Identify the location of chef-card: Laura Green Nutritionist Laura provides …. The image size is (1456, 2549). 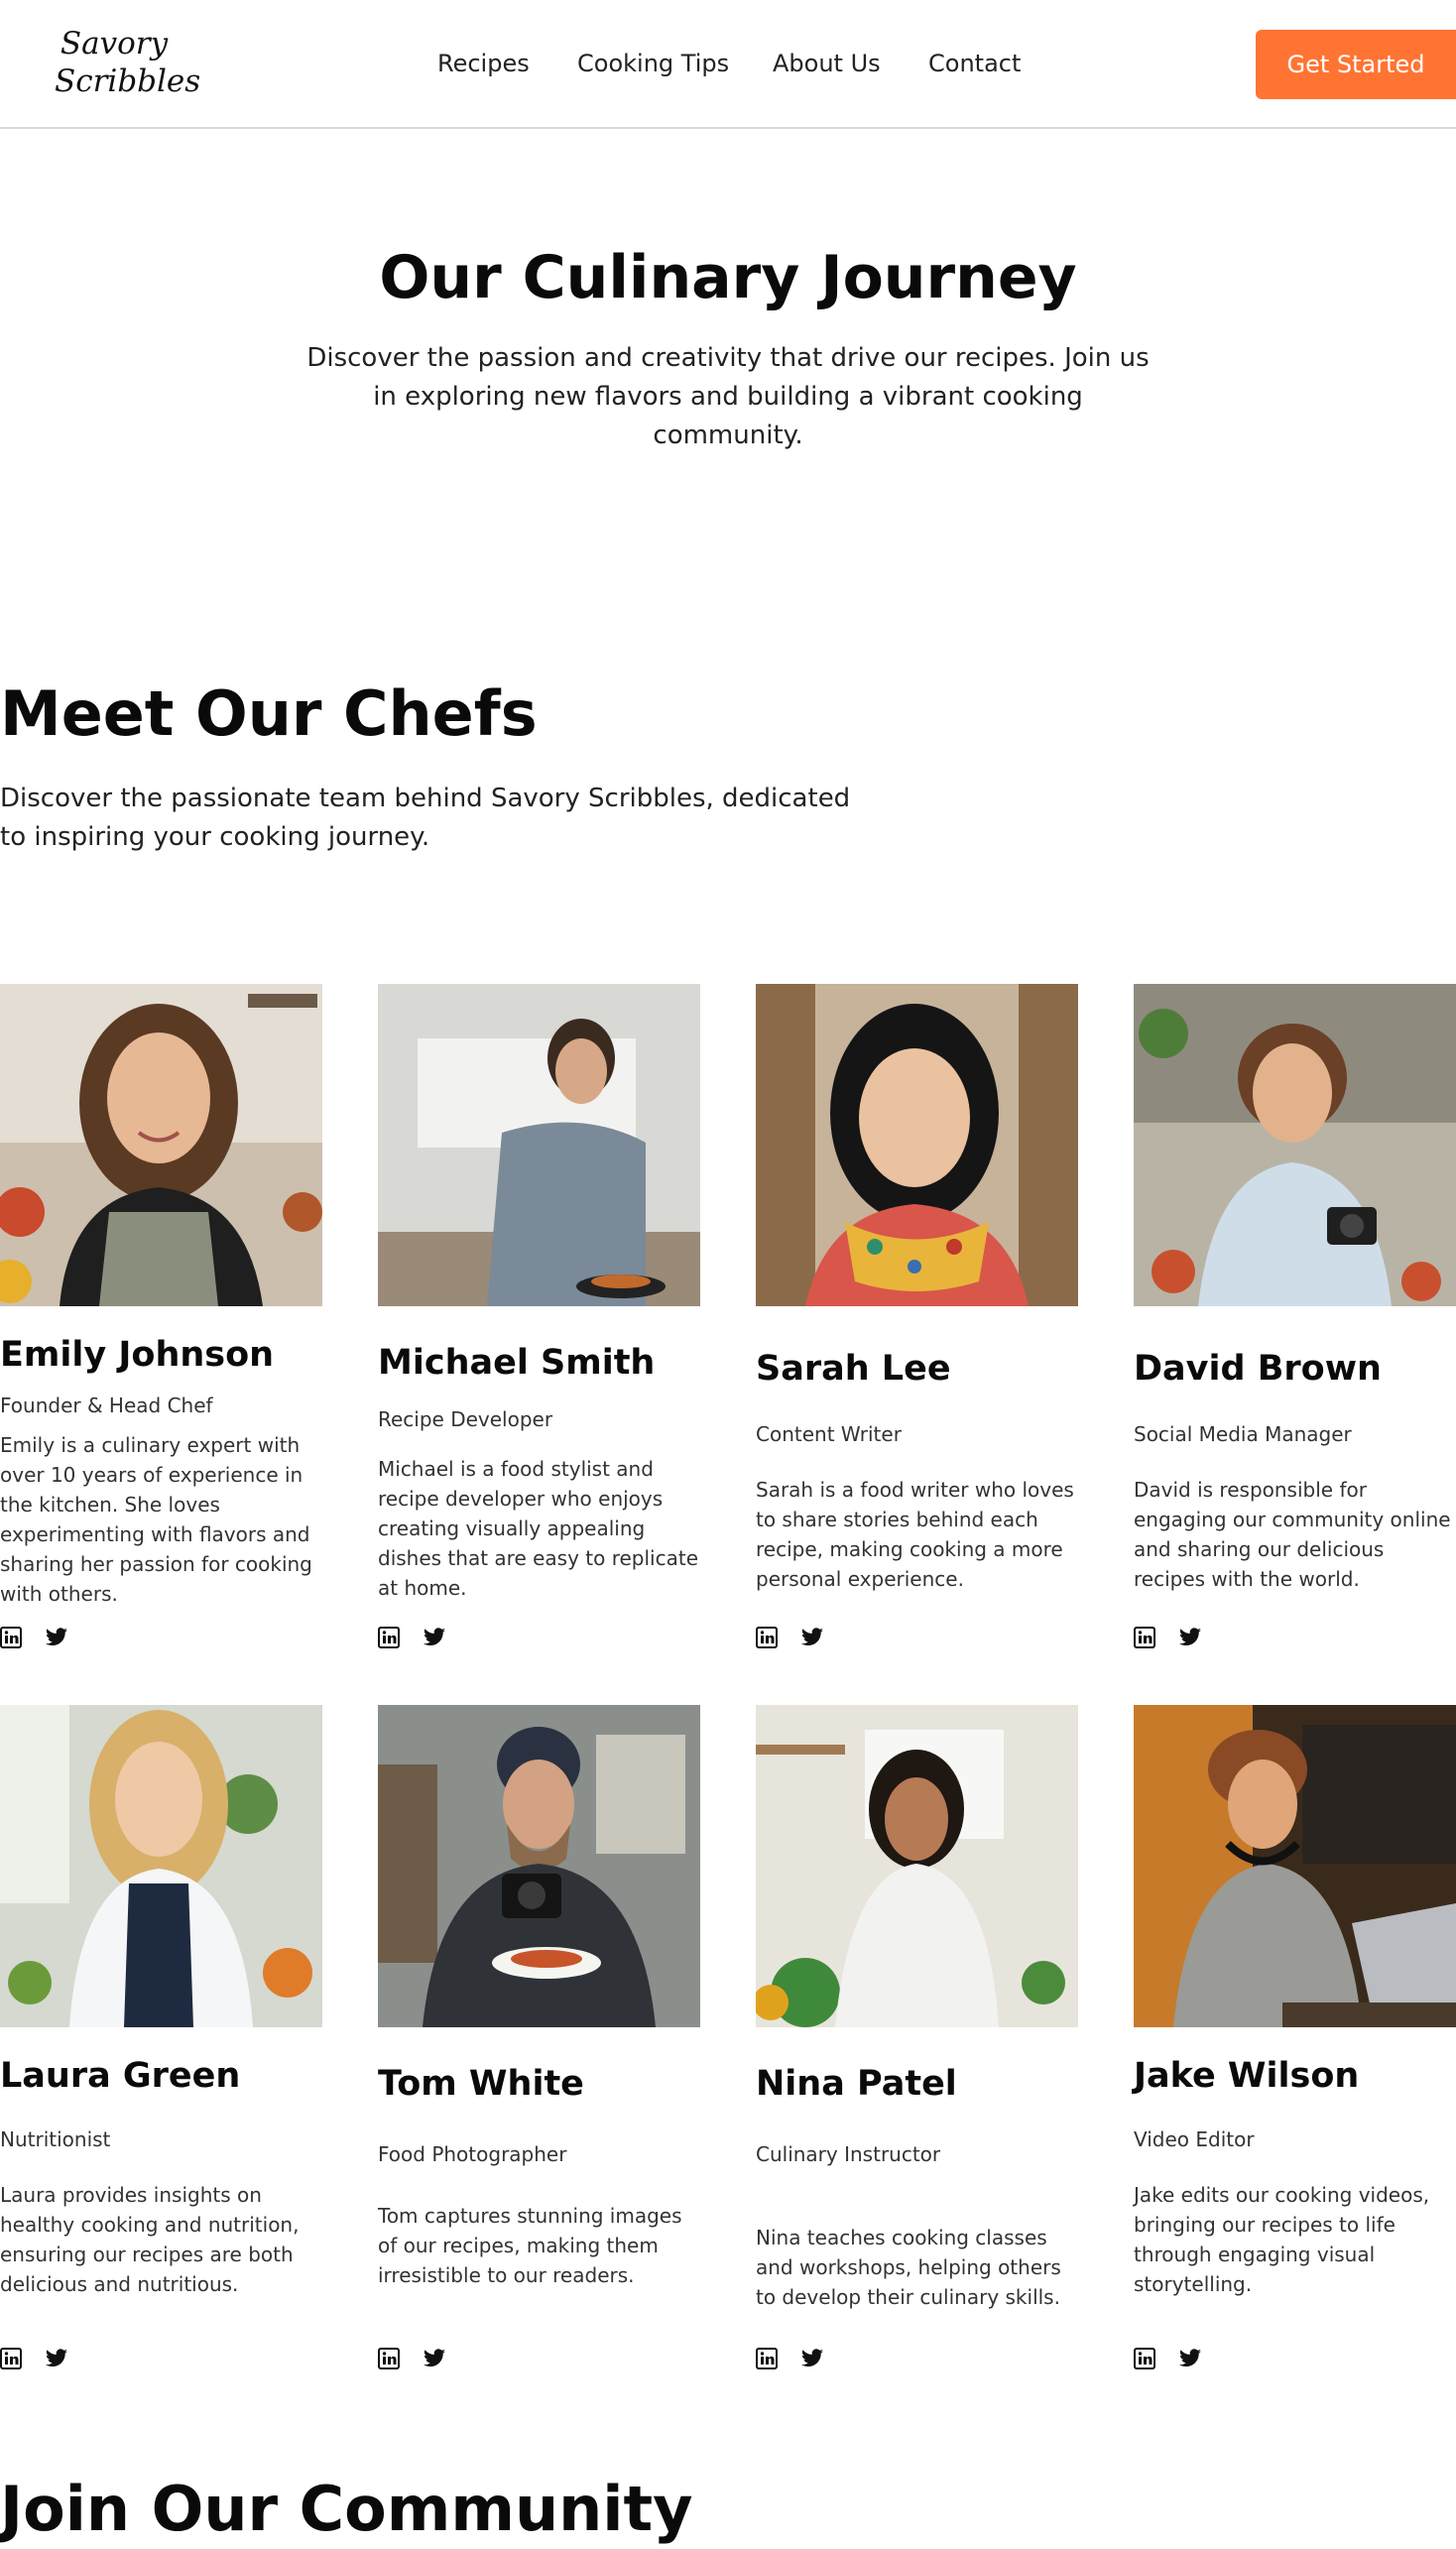
(163, 2042).